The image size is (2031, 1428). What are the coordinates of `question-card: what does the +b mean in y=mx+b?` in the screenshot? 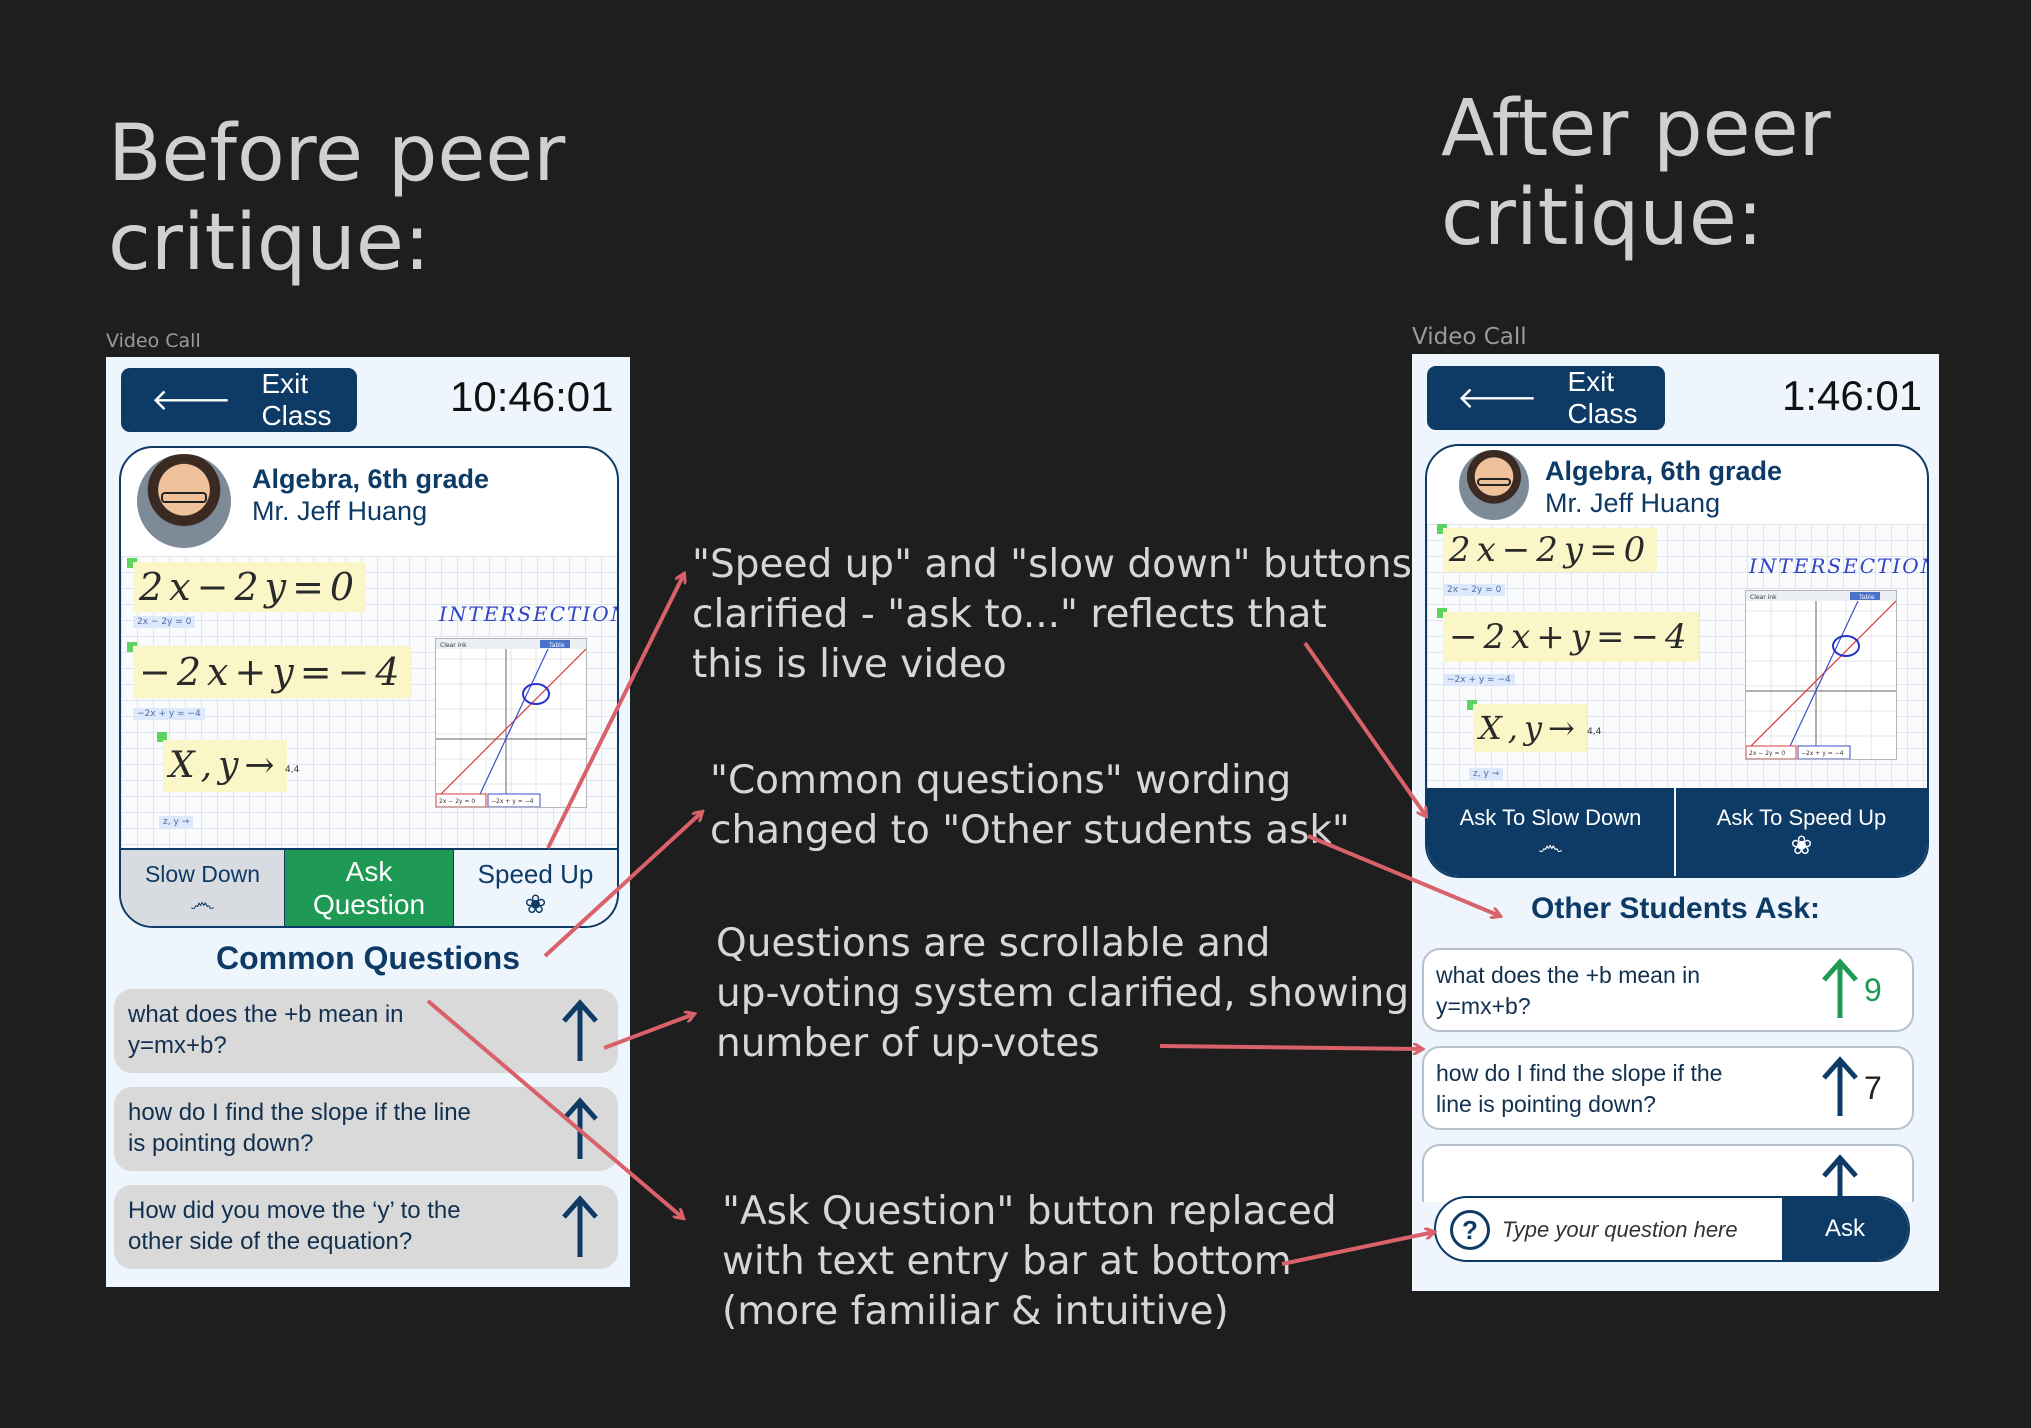 It's located at (366, 1031).